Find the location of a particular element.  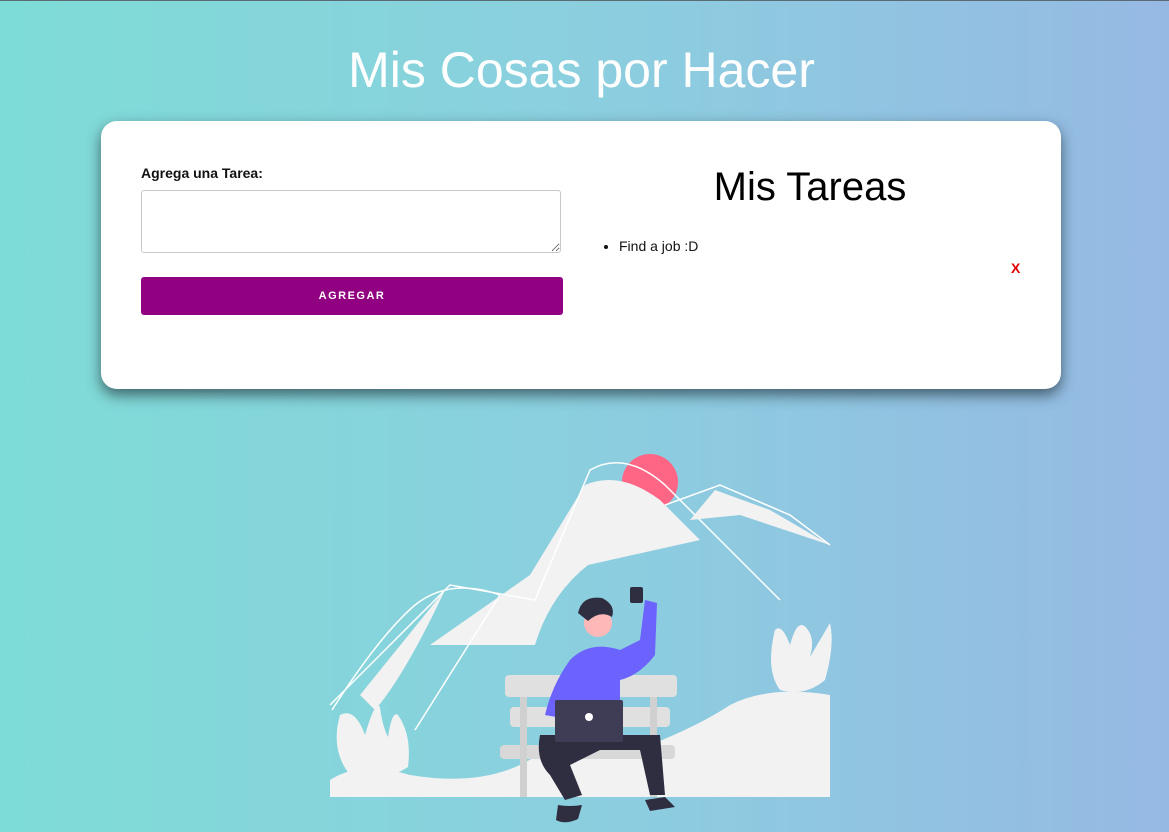

task-list: Find a job :D X is located at coordinates (822, 255).